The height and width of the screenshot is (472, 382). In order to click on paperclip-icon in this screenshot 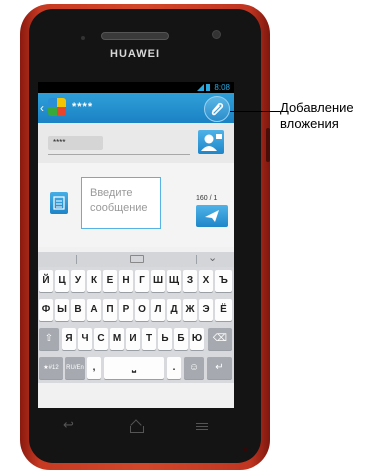, I will do `click(217, 109)`.